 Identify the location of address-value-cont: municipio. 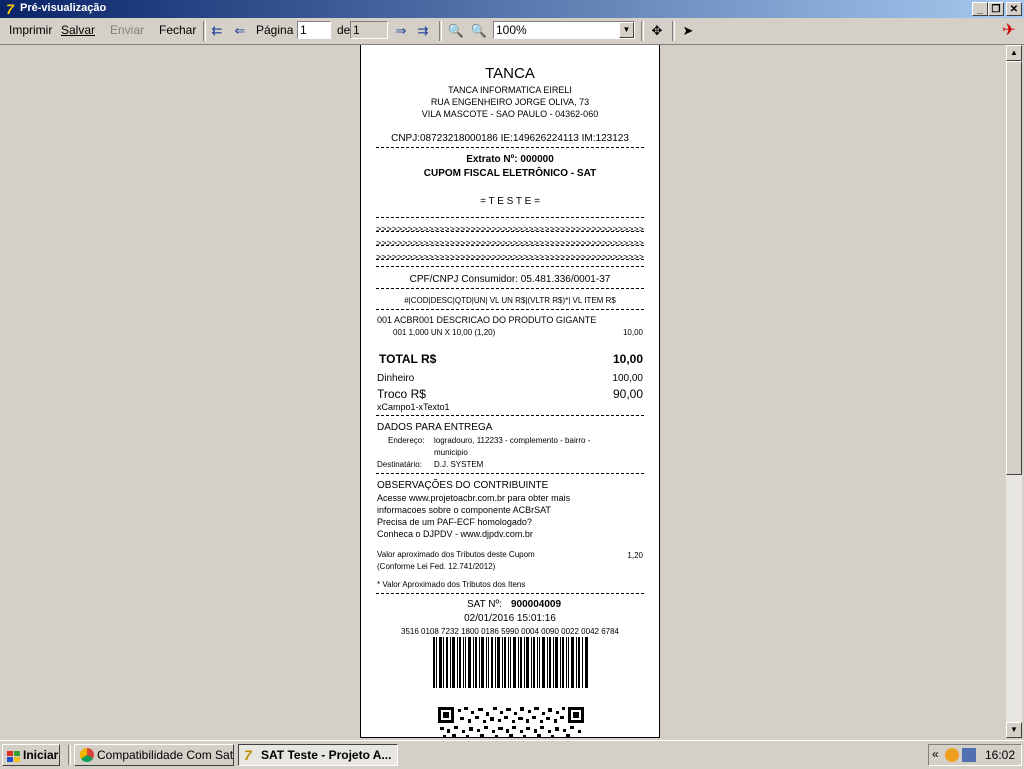
(451, 452).